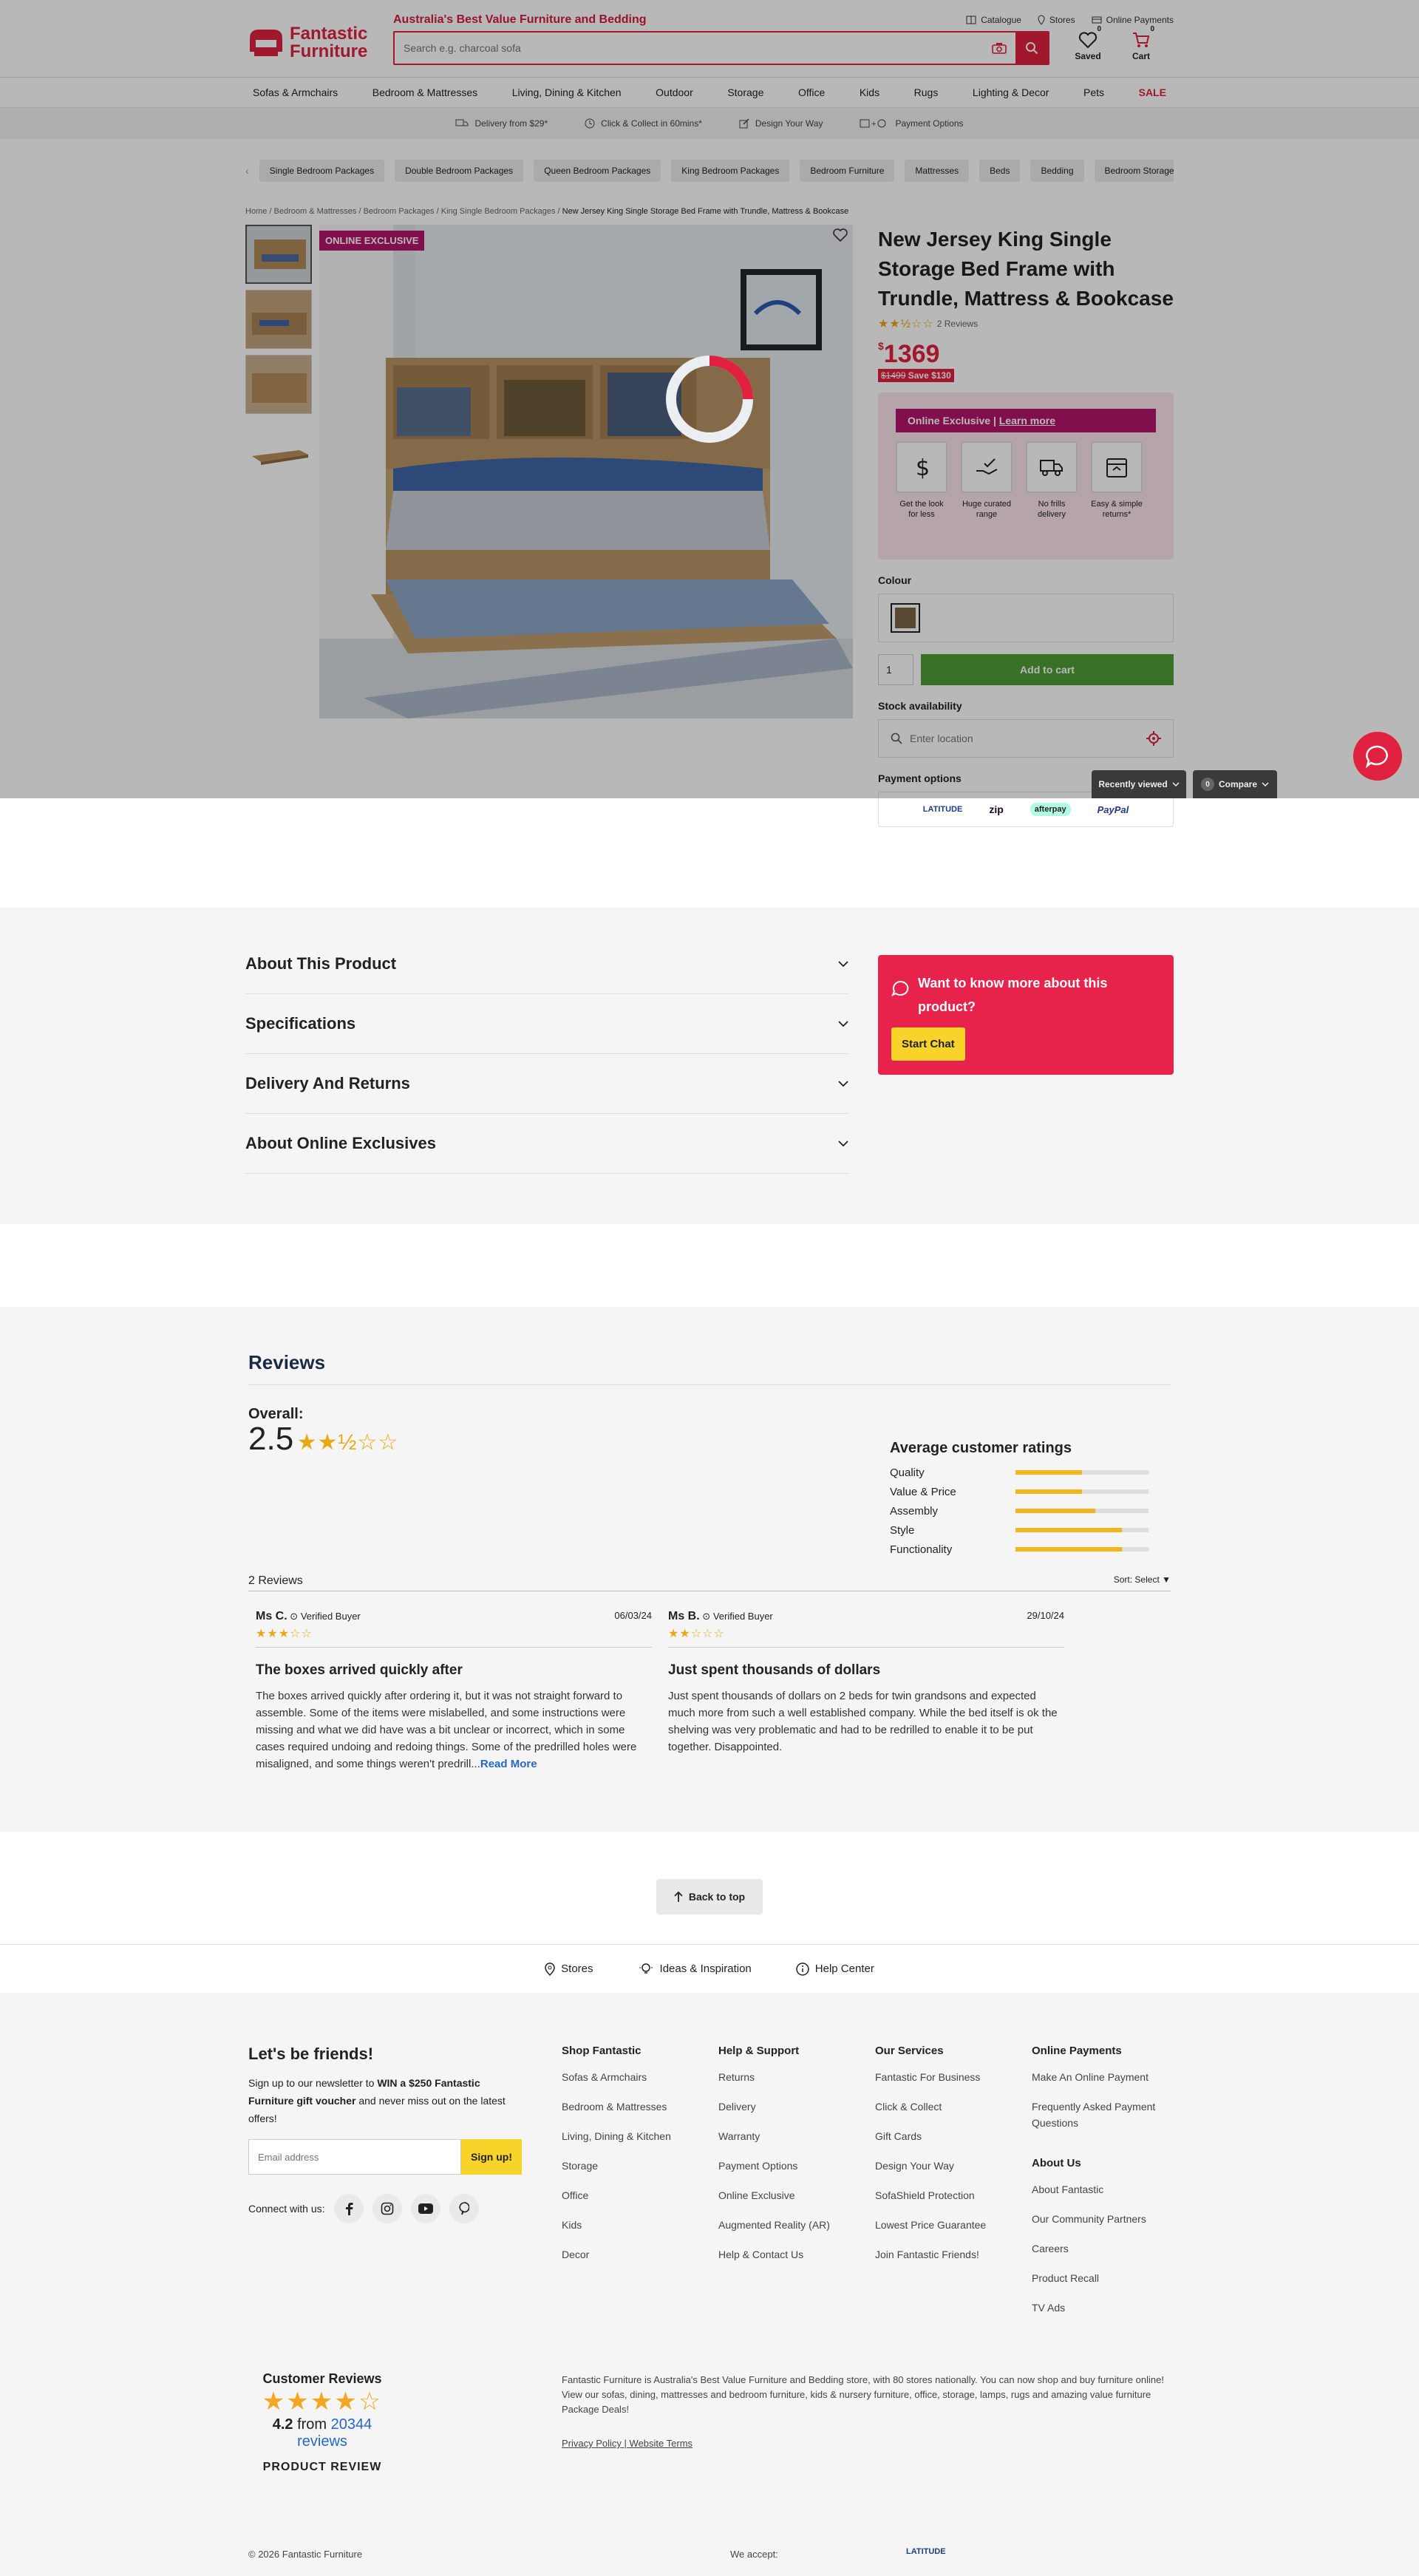  What do you see at coordinates (592, 2443) in the screenshot?
I see `privacy-link: Privacy Policy` at bounding box center [592, 2443].